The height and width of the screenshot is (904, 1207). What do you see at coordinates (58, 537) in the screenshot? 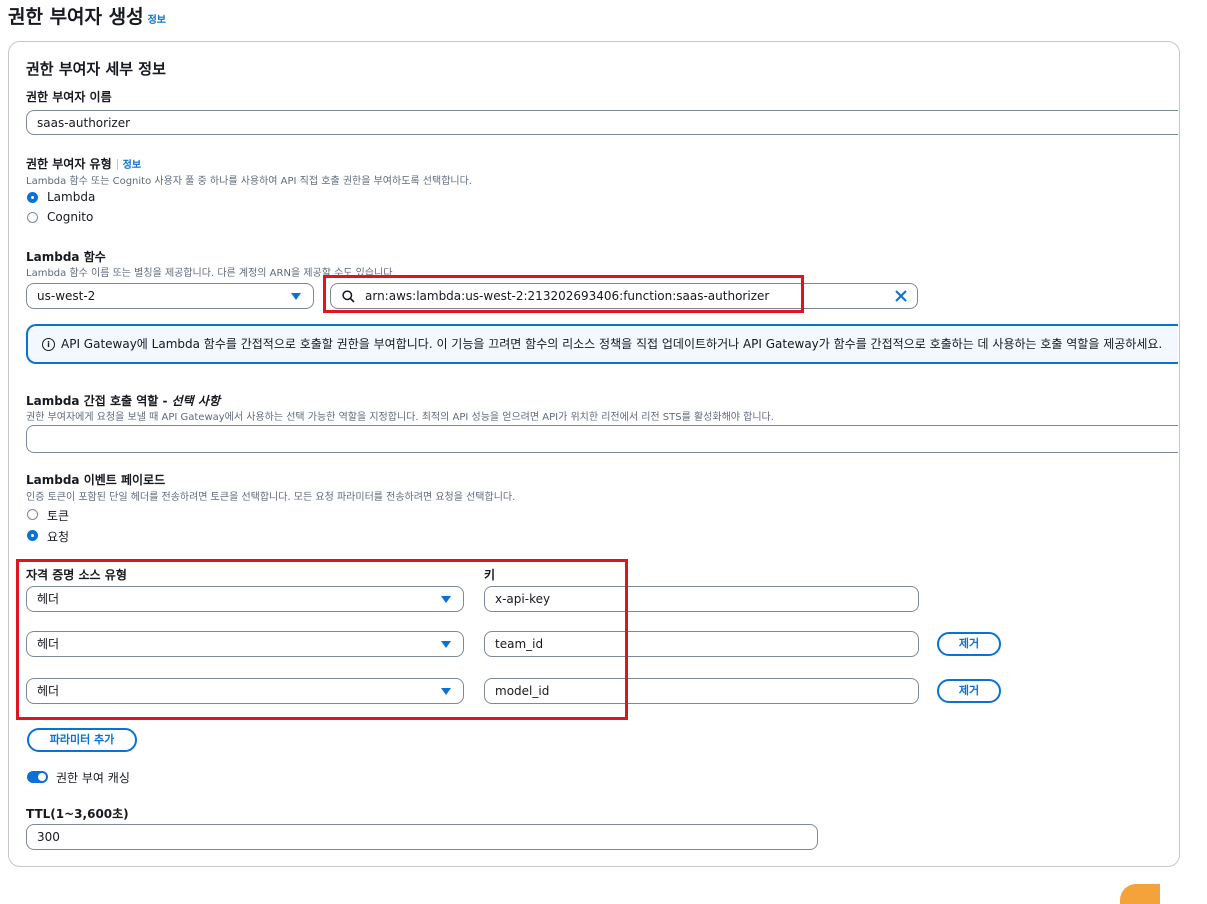
I see `radio-request-label: 요청` at bounding box center [58, 537].